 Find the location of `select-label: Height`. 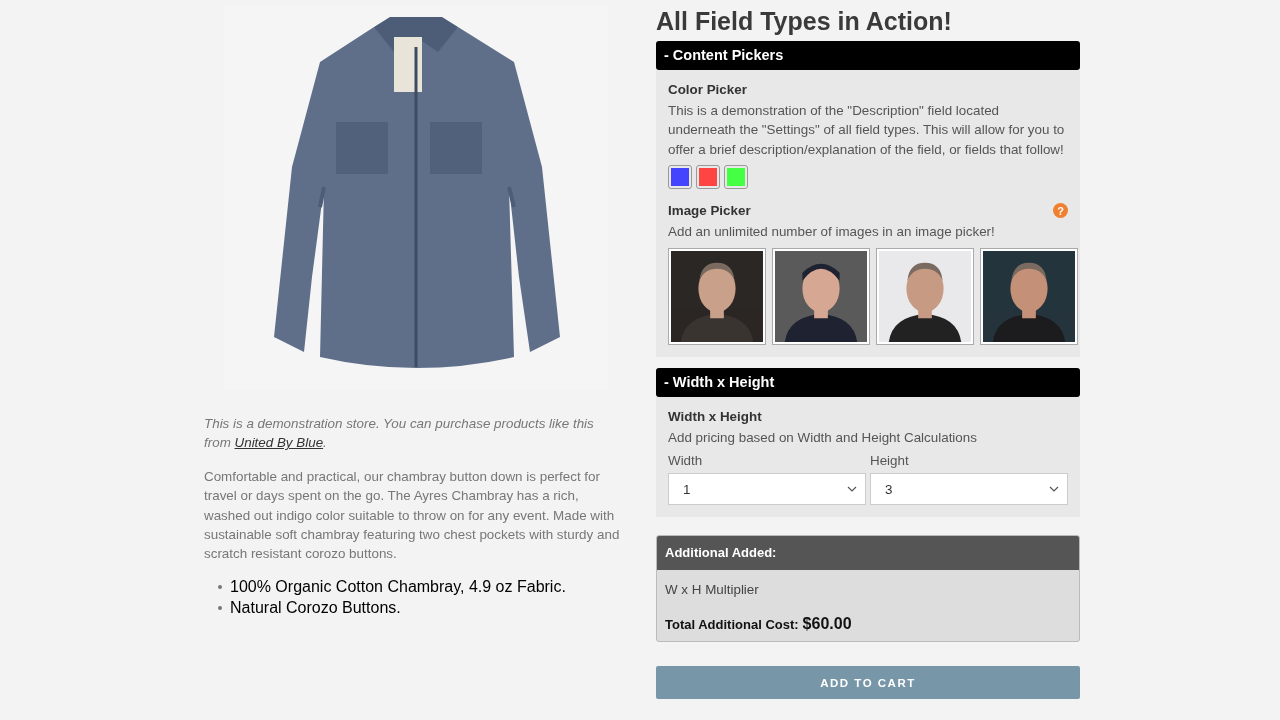

select-label: Height is located at coordinates (890, 461).